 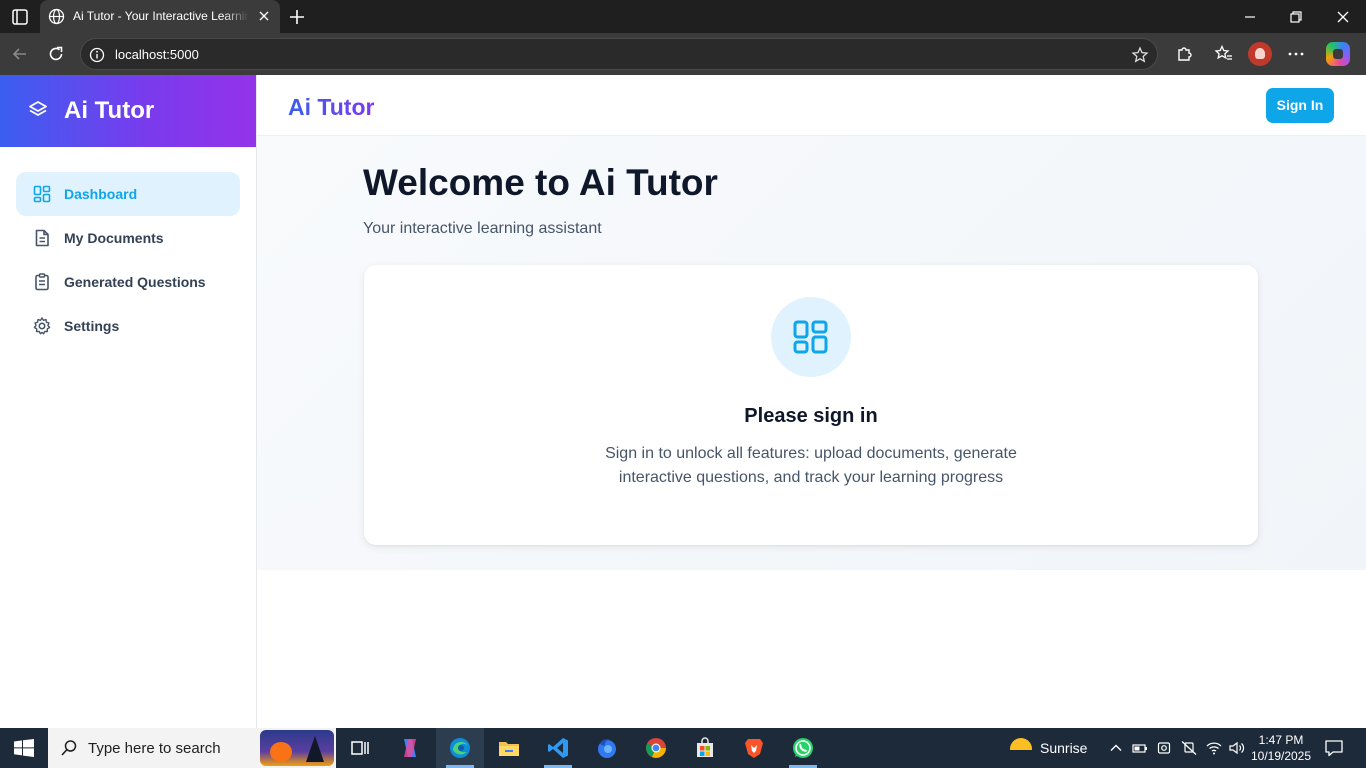 What do you see at coordinates (42, 284) in the screenshot?
I see `clipboard-icon` at bounding box center [42, 284].